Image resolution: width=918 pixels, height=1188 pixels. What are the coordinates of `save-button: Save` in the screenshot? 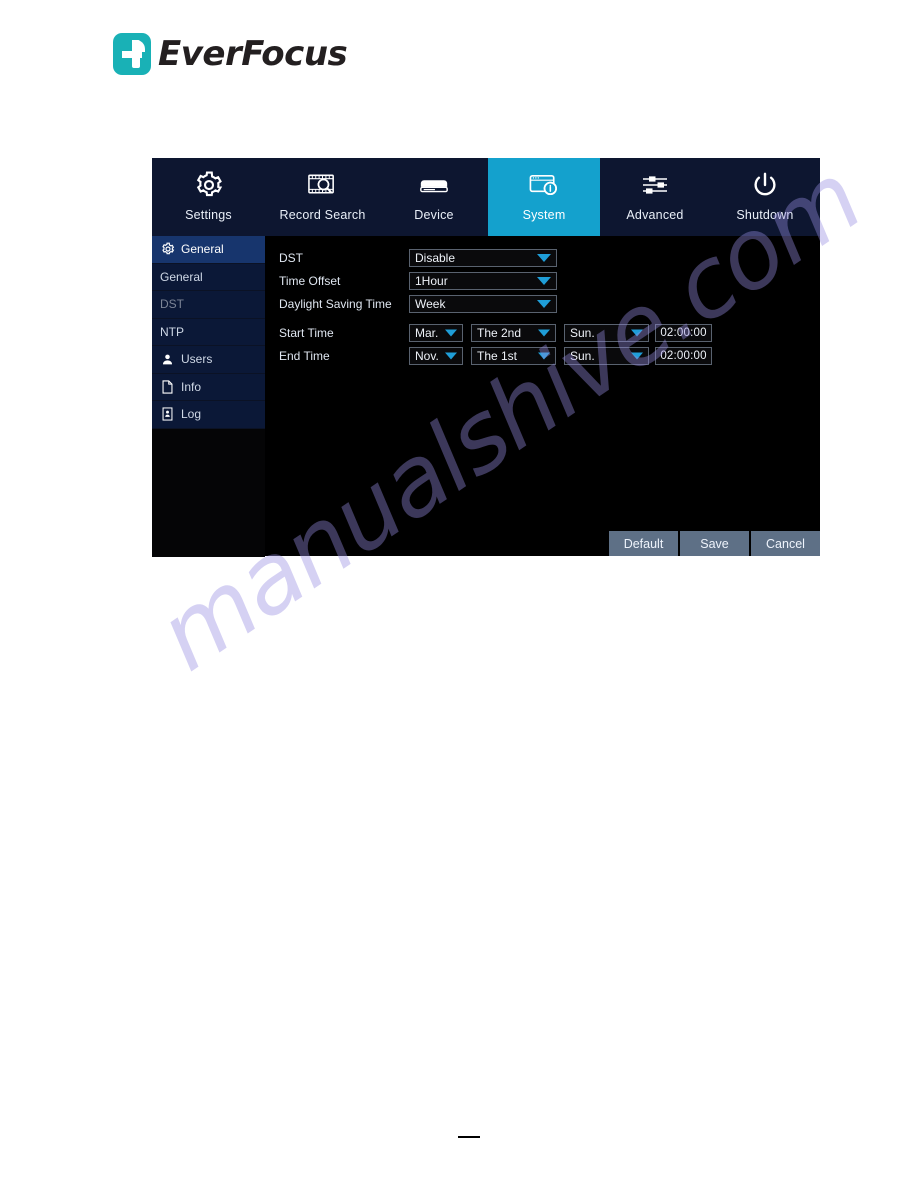 It's located at (714, 543).